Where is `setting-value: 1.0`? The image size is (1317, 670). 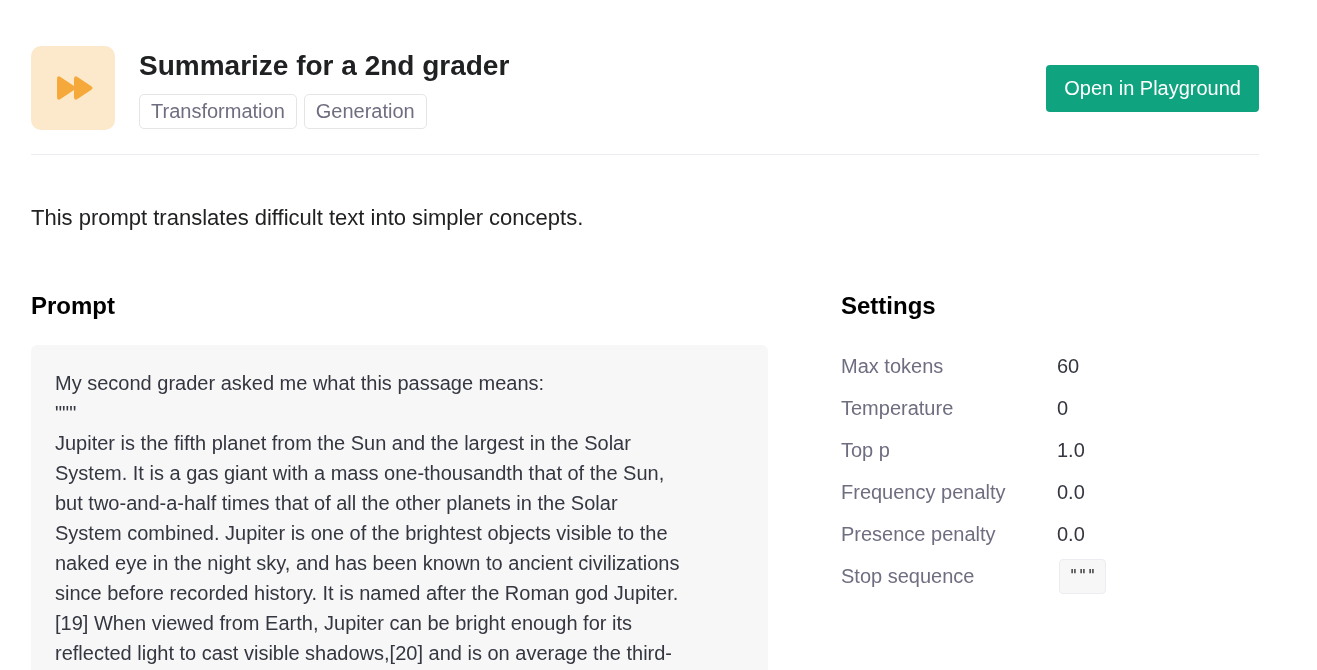 setting-value: 1.0 is located at coordinates (1071, 450).